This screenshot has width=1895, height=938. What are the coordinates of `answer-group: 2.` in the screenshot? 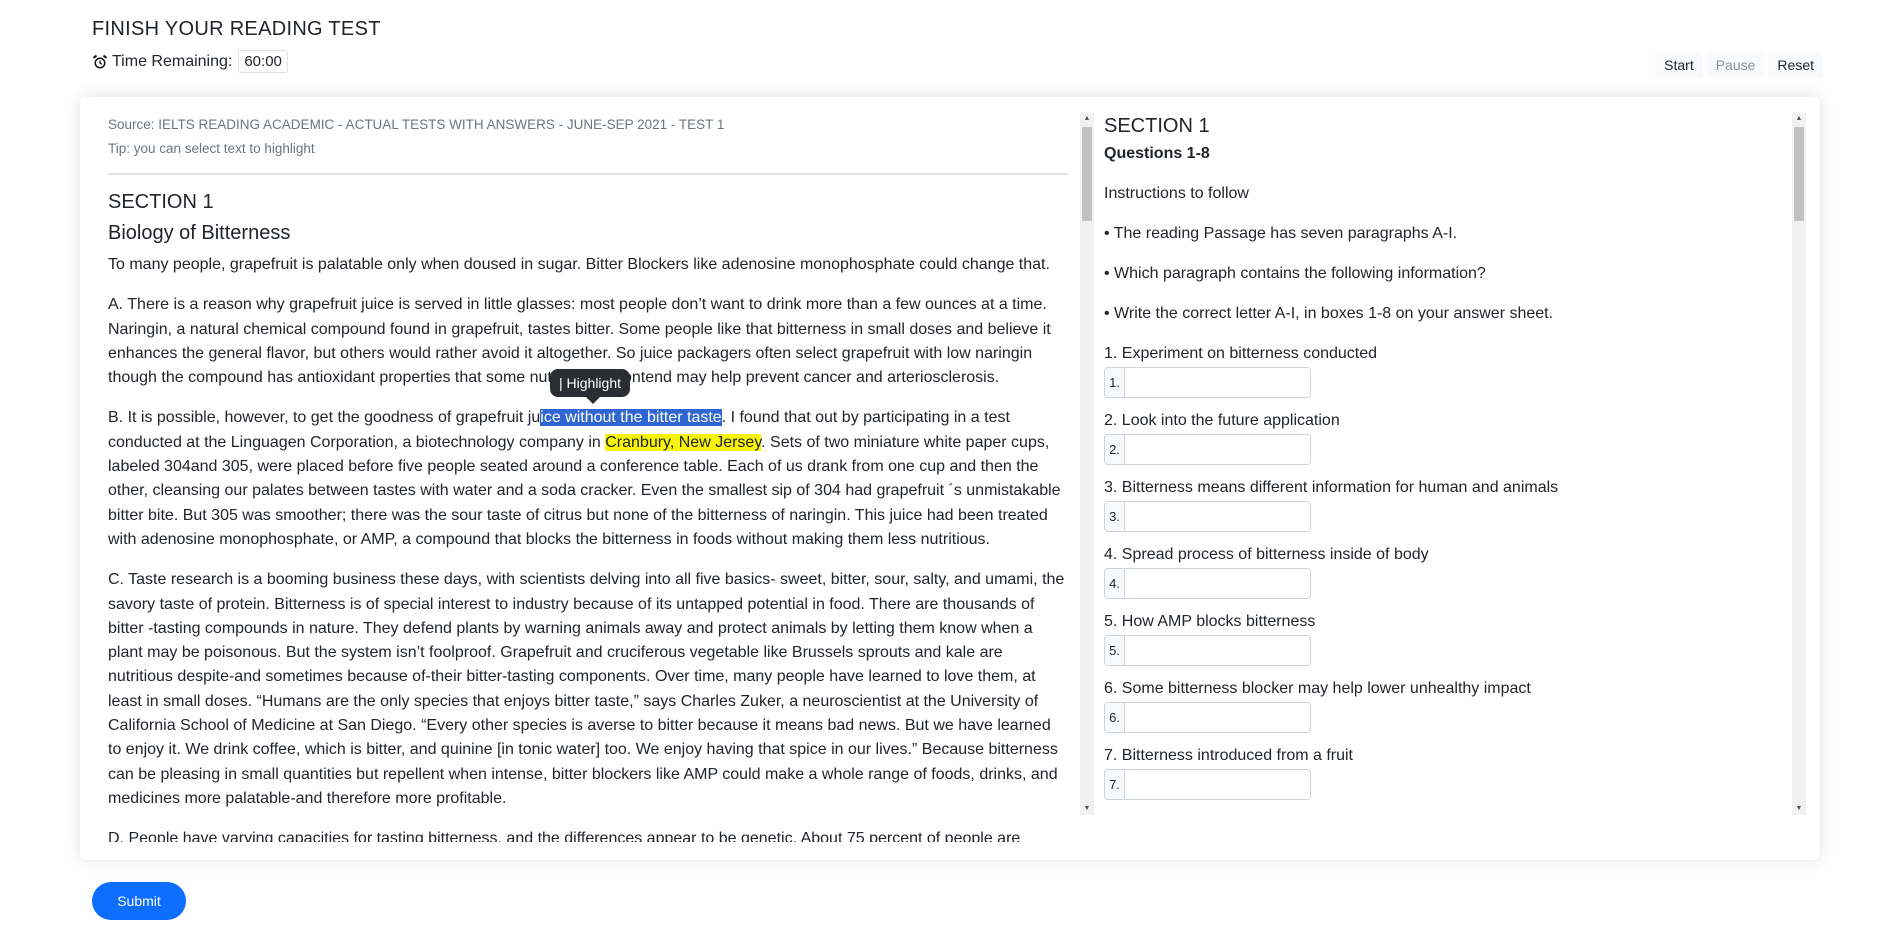 It's located at (1207, 449).